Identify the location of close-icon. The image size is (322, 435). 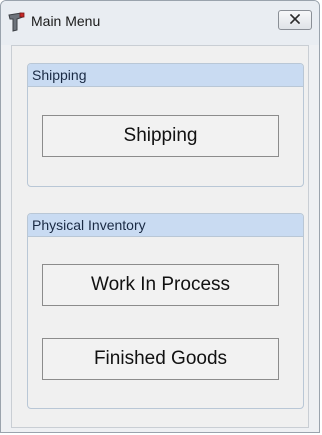
(295, 20).